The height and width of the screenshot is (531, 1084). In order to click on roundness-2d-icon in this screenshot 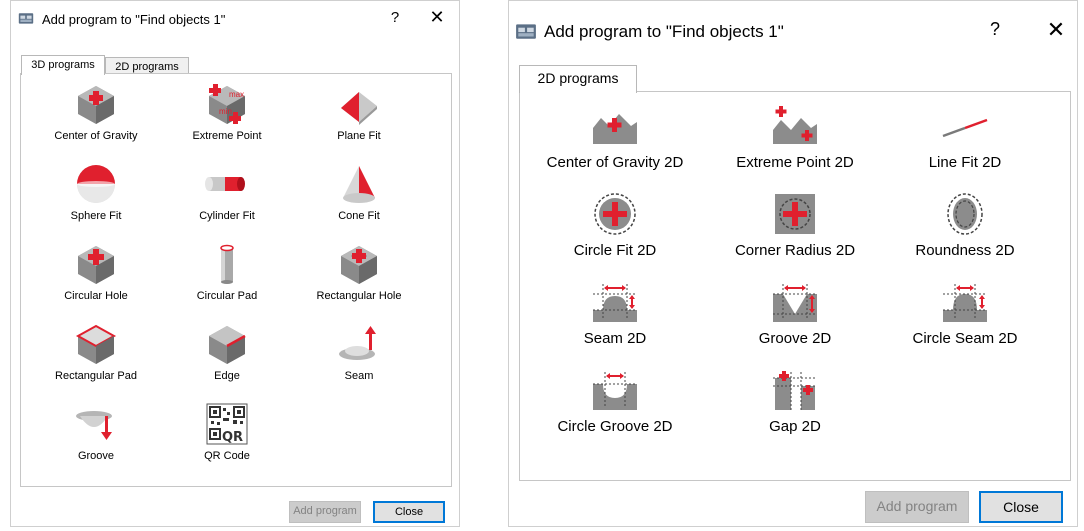, I will do `click(965, 214)`.